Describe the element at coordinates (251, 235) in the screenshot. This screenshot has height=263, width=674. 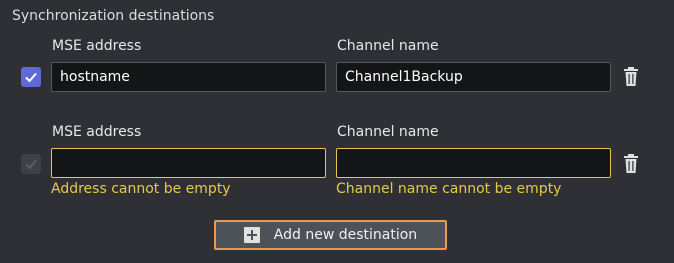
I see `plus-icon` at that location.